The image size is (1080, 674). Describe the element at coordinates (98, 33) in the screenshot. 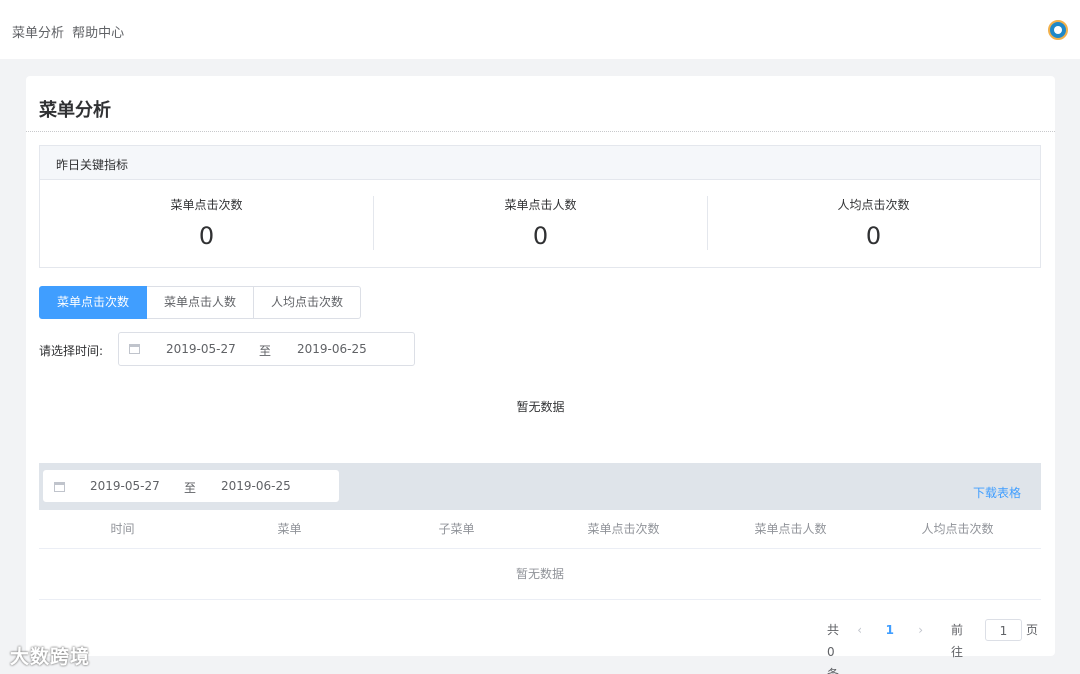

I see `breadcrumb-item-help-center: 帮助中心` at that location.